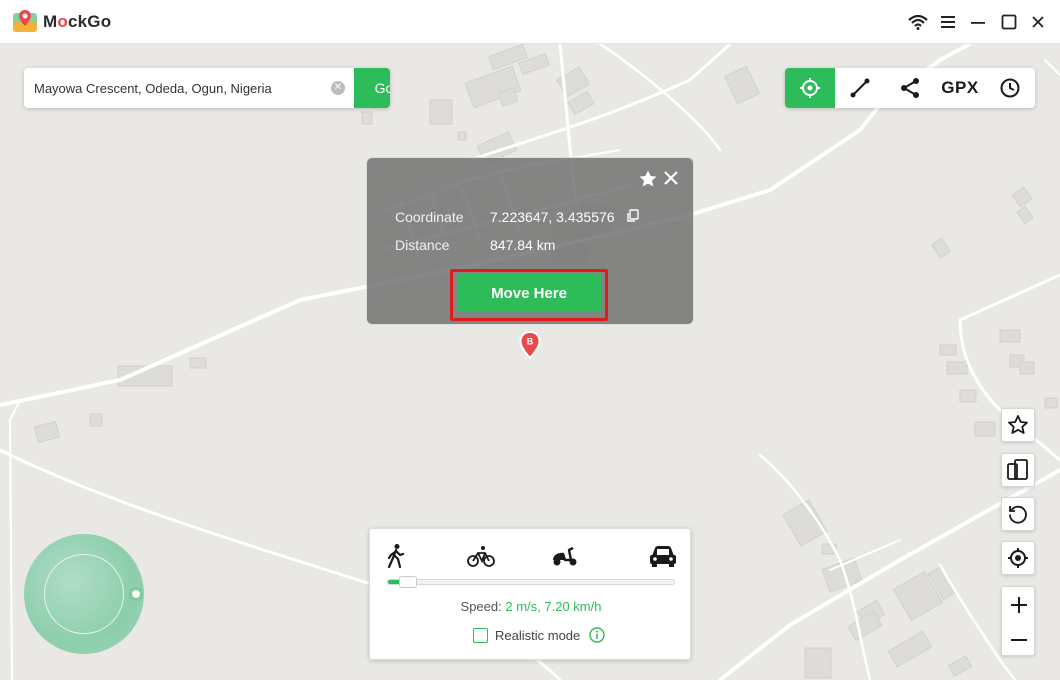 The image size is (1060, 680). I want to click on mode-toolbar: GPX, so click(910, 88).